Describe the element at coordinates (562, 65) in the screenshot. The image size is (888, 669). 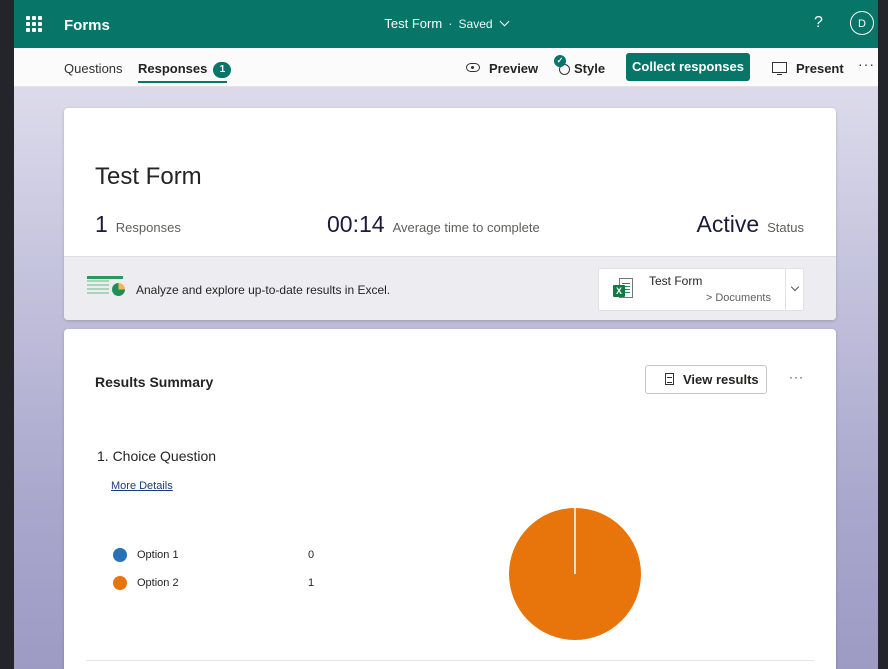
I see `palette-icon: ✓` at that location.